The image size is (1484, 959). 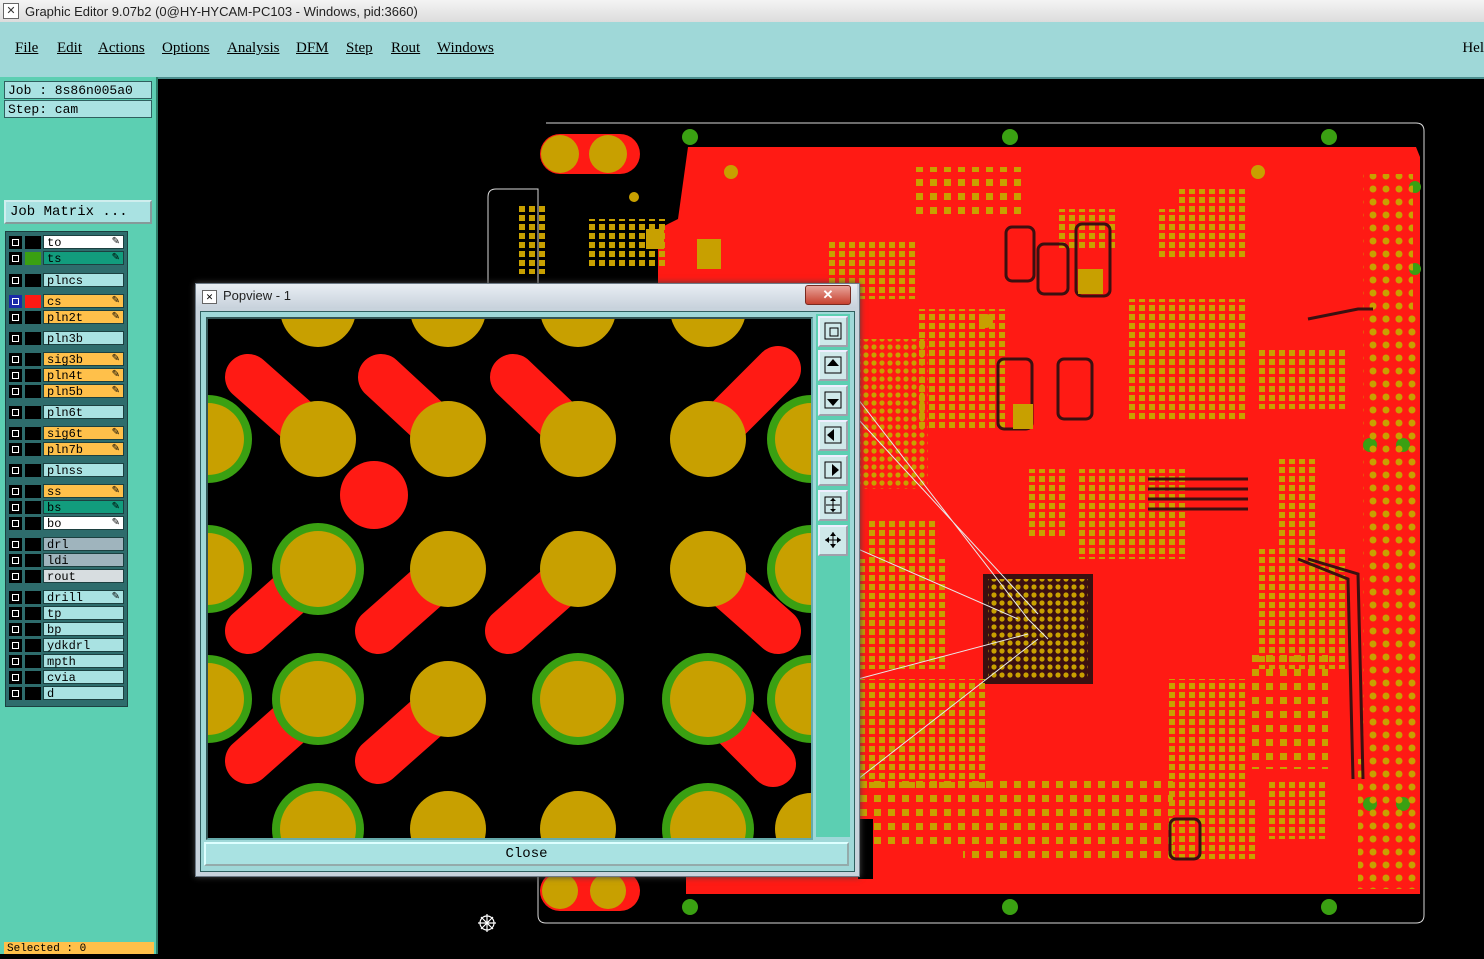 I want to click on layer-name: plnss, so click(x=83, y=470).